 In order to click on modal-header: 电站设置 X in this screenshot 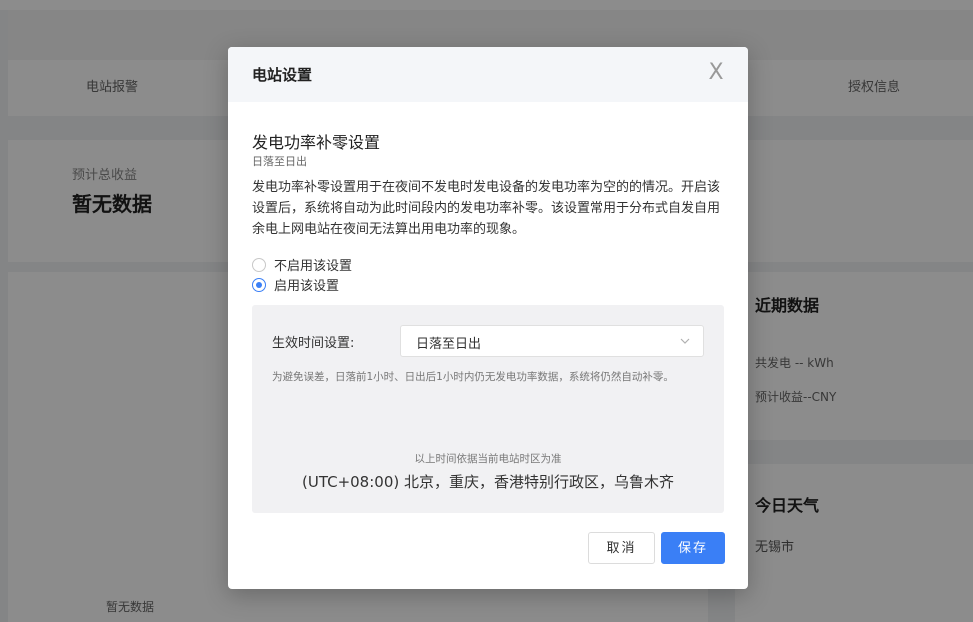, I will do `click(488, 74)`.